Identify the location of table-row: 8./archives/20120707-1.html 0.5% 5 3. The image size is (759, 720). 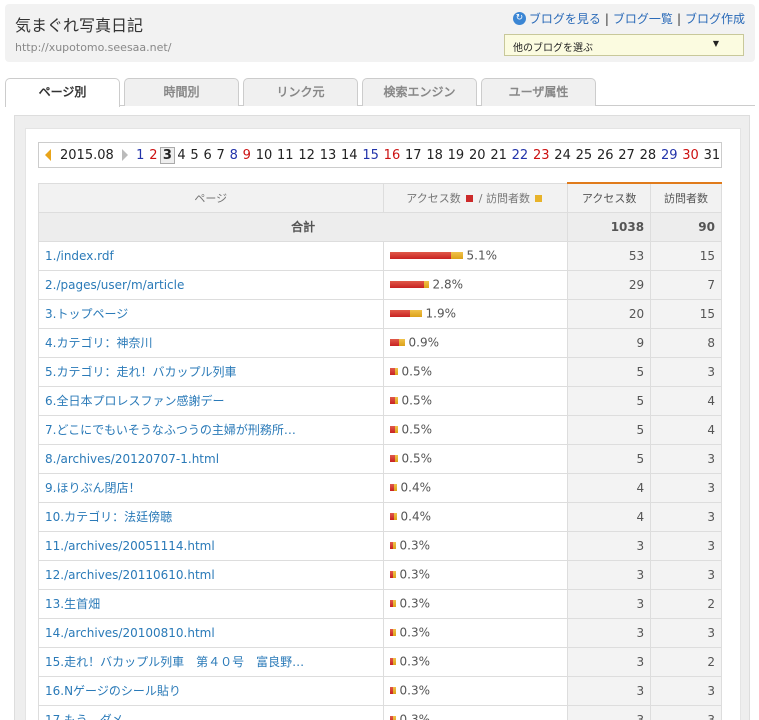
(380, 458).